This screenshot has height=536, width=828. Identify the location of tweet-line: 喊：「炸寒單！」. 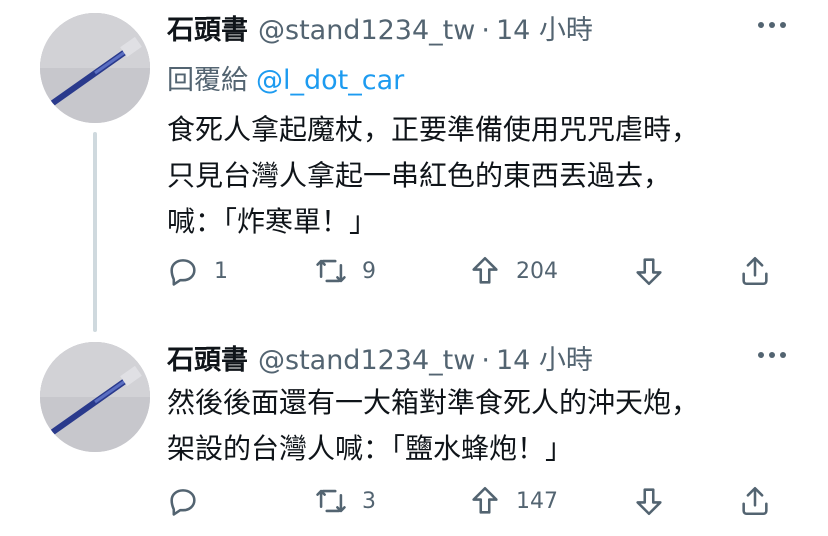
(272, 221).